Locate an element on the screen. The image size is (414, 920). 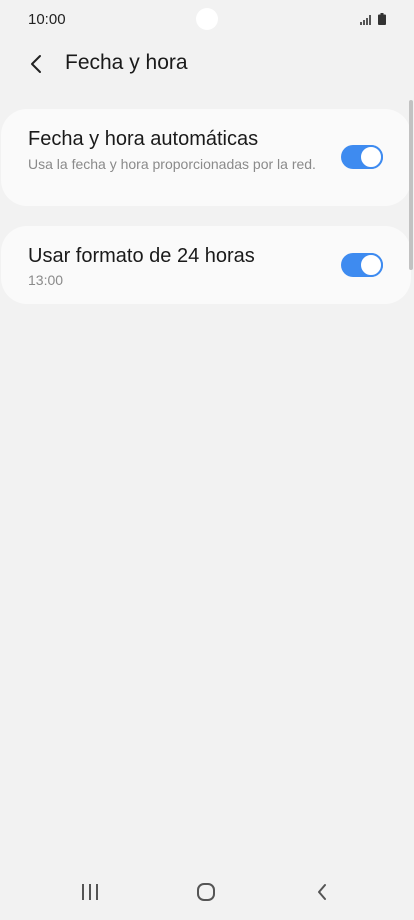
back-button is located at coordinates (36, 64).